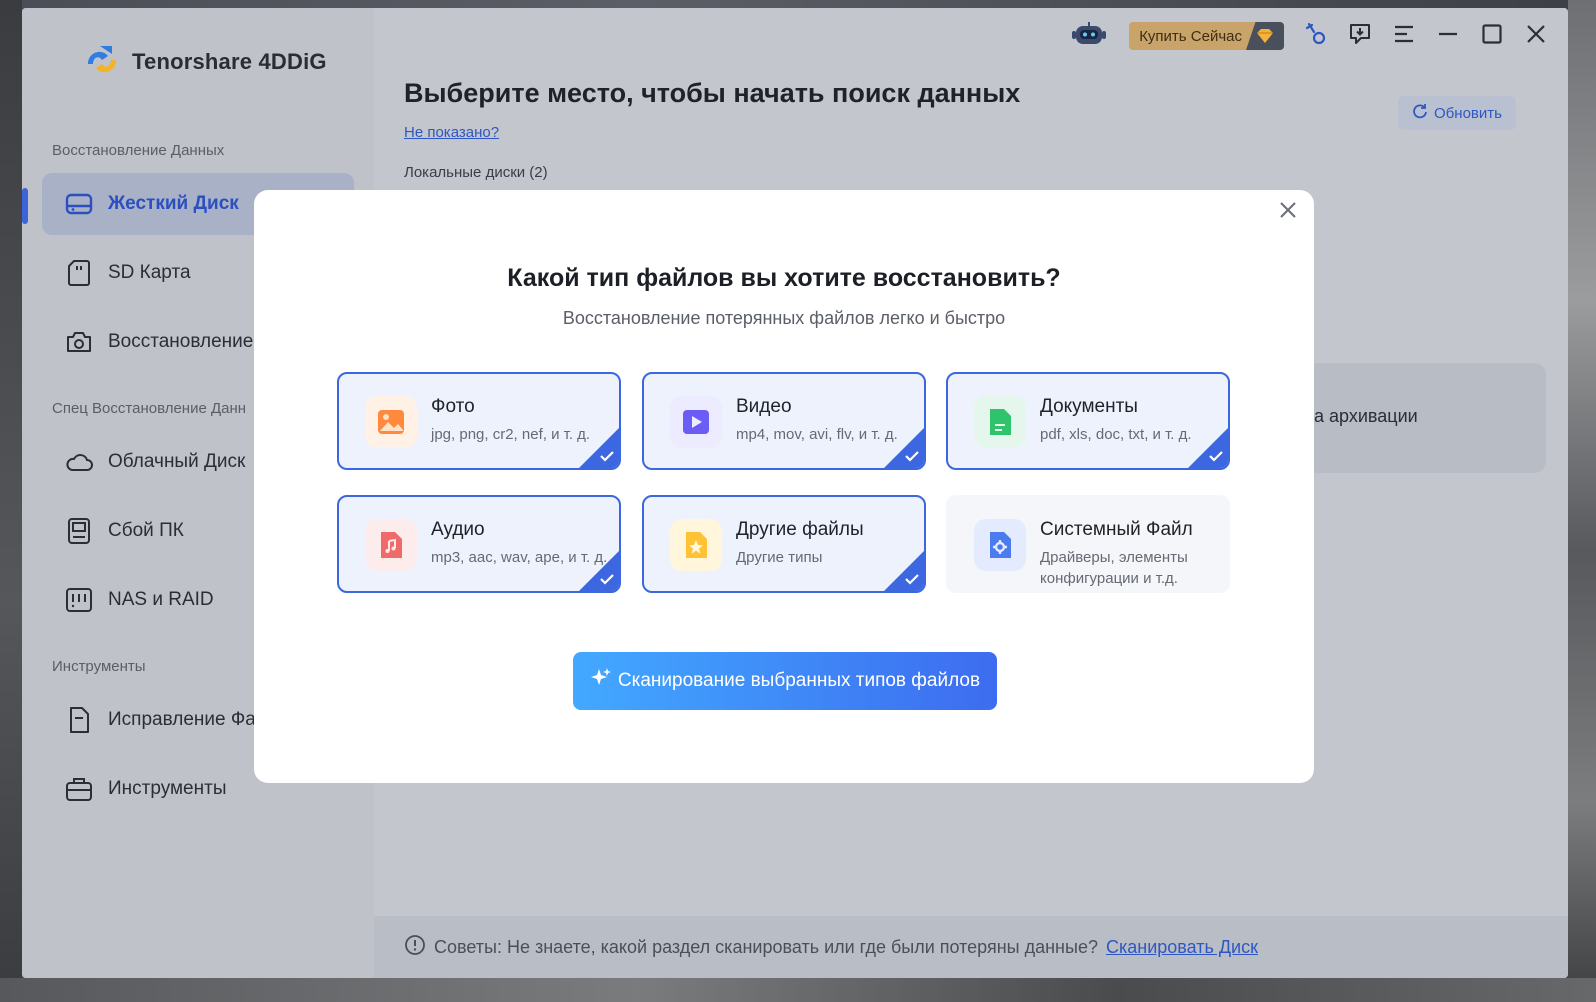 The image size is (1596, 1002). I want to click on minimize-icon, so click(1448, 36).